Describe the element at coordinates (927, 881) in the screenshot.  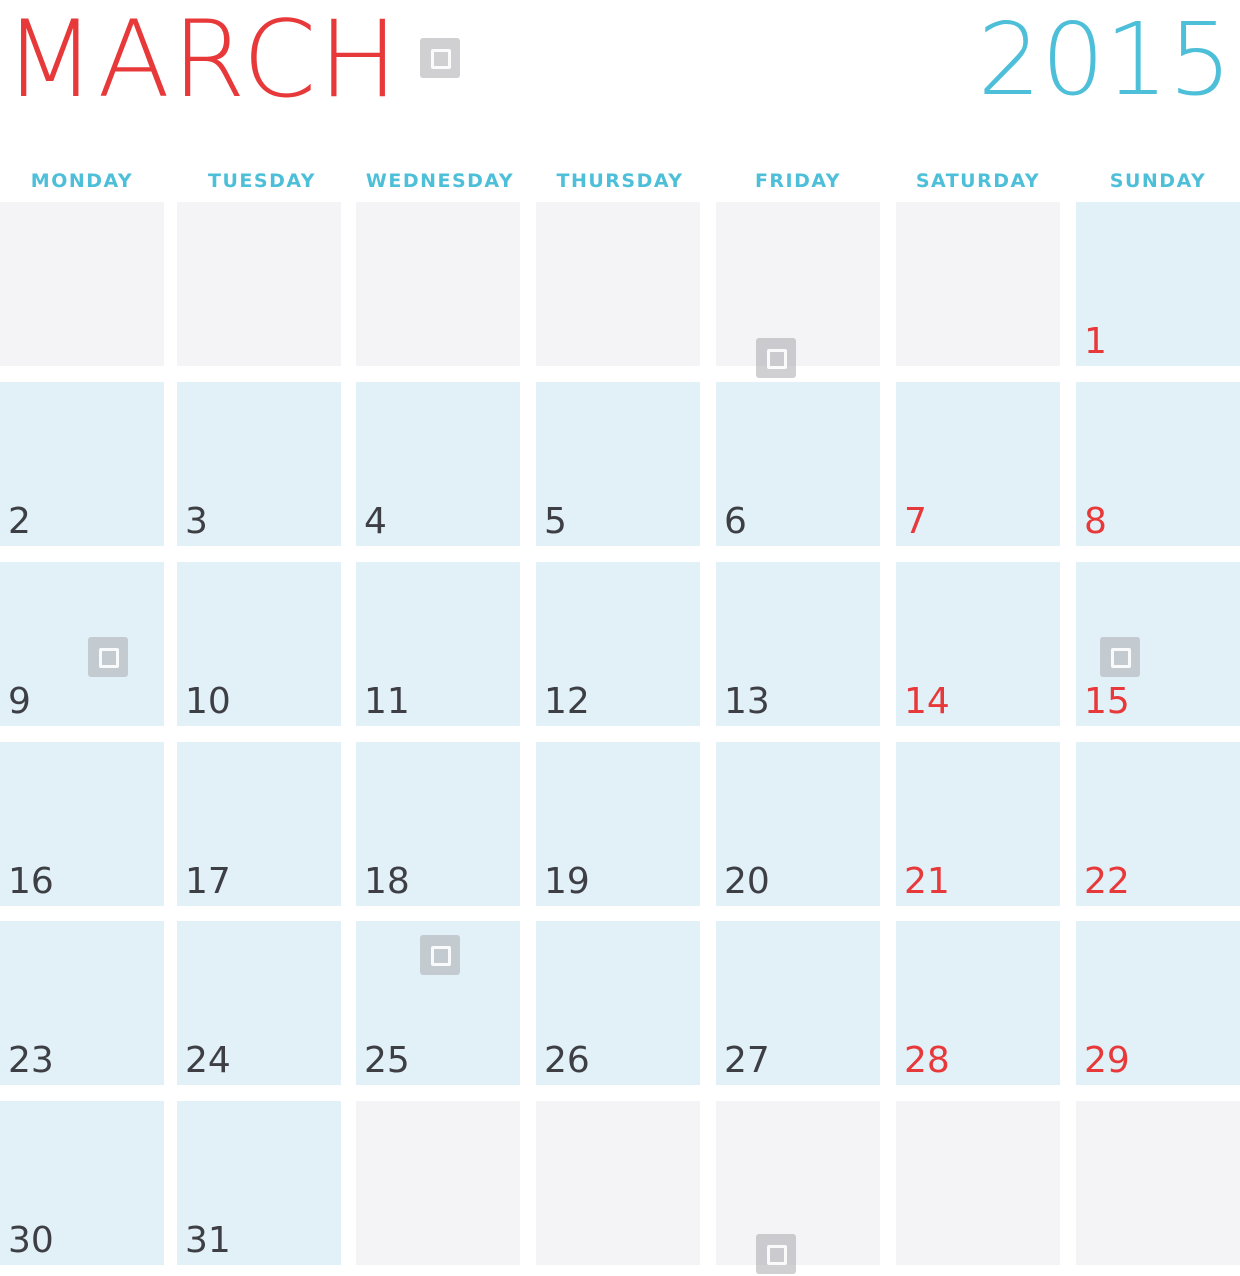
I see `day-number: 21` at that location.